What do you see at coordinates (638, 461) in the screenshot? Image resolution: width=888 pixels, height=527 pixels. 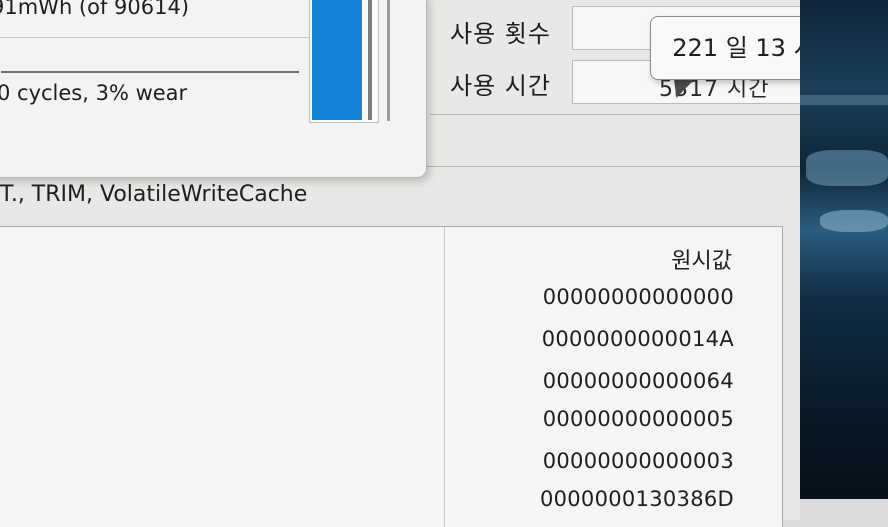 I see `raw-value-cell: 00000000000003` at bounding box center [638, 461].